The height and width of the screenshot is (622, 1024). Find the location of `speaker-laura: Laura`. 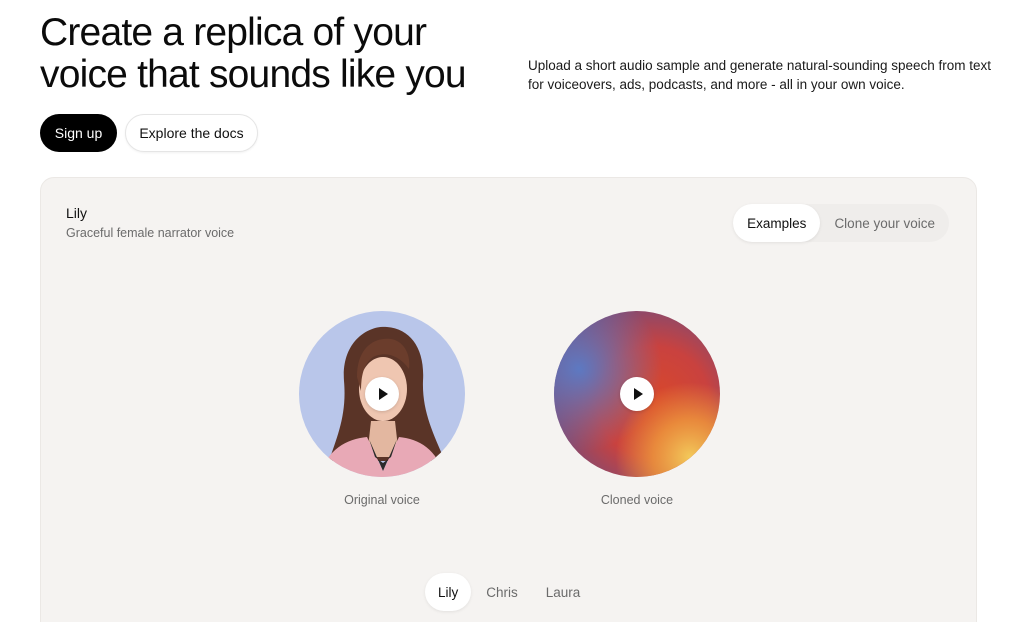

speaker-laura: Laura is located at coordinates (563, 592).